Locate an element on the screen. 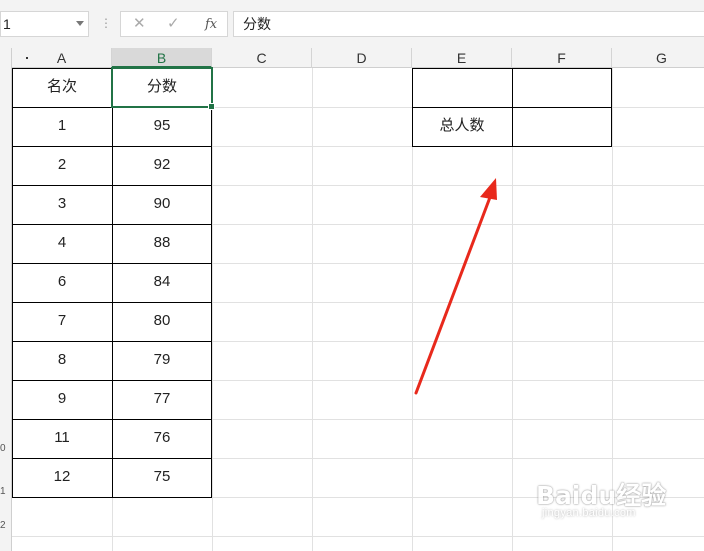 The height and width of the screenshot is (551, 704). watermark-url: jingyan.baidu.com is located at coordinates (589, 513).